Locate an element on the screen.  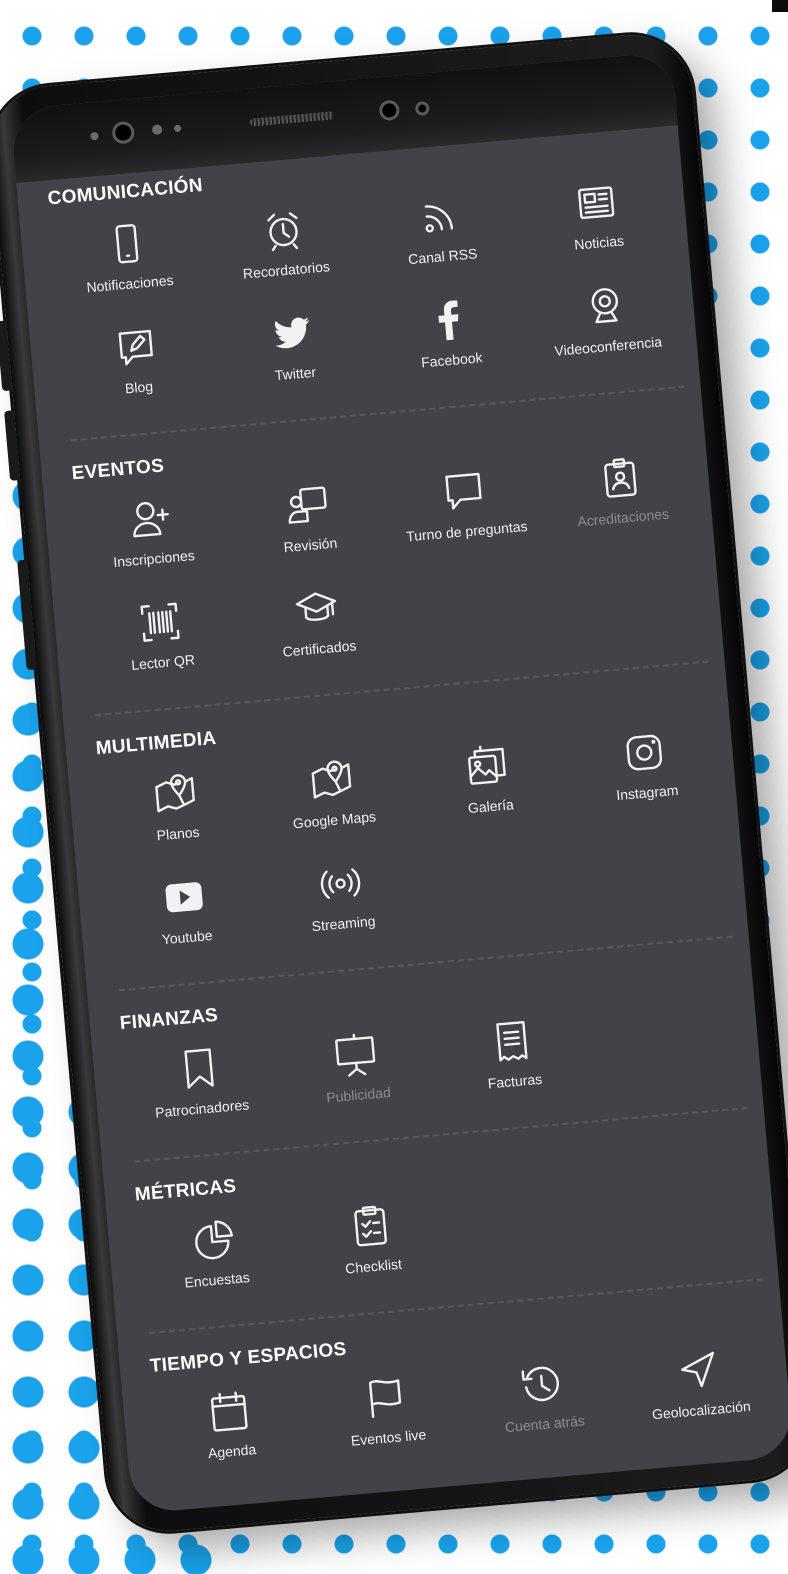
phone-icon is located at coordinates (127, 244).